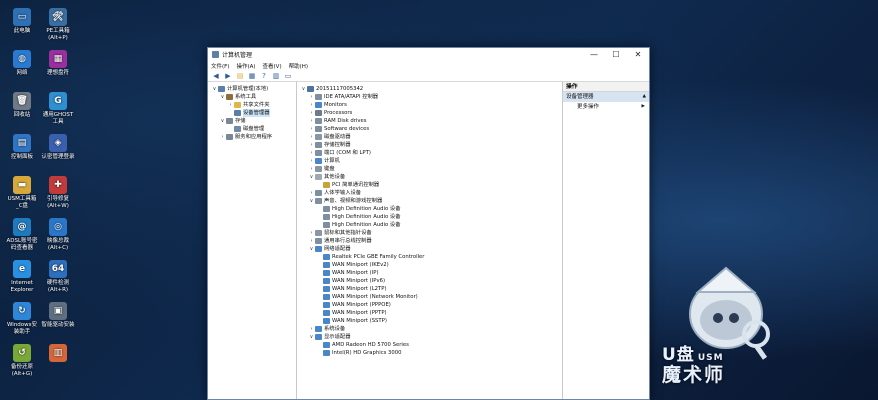 This screenshot has height=400, width=878. I want to click on tree-item: ∨ 20151117005342, so click(429, 89).